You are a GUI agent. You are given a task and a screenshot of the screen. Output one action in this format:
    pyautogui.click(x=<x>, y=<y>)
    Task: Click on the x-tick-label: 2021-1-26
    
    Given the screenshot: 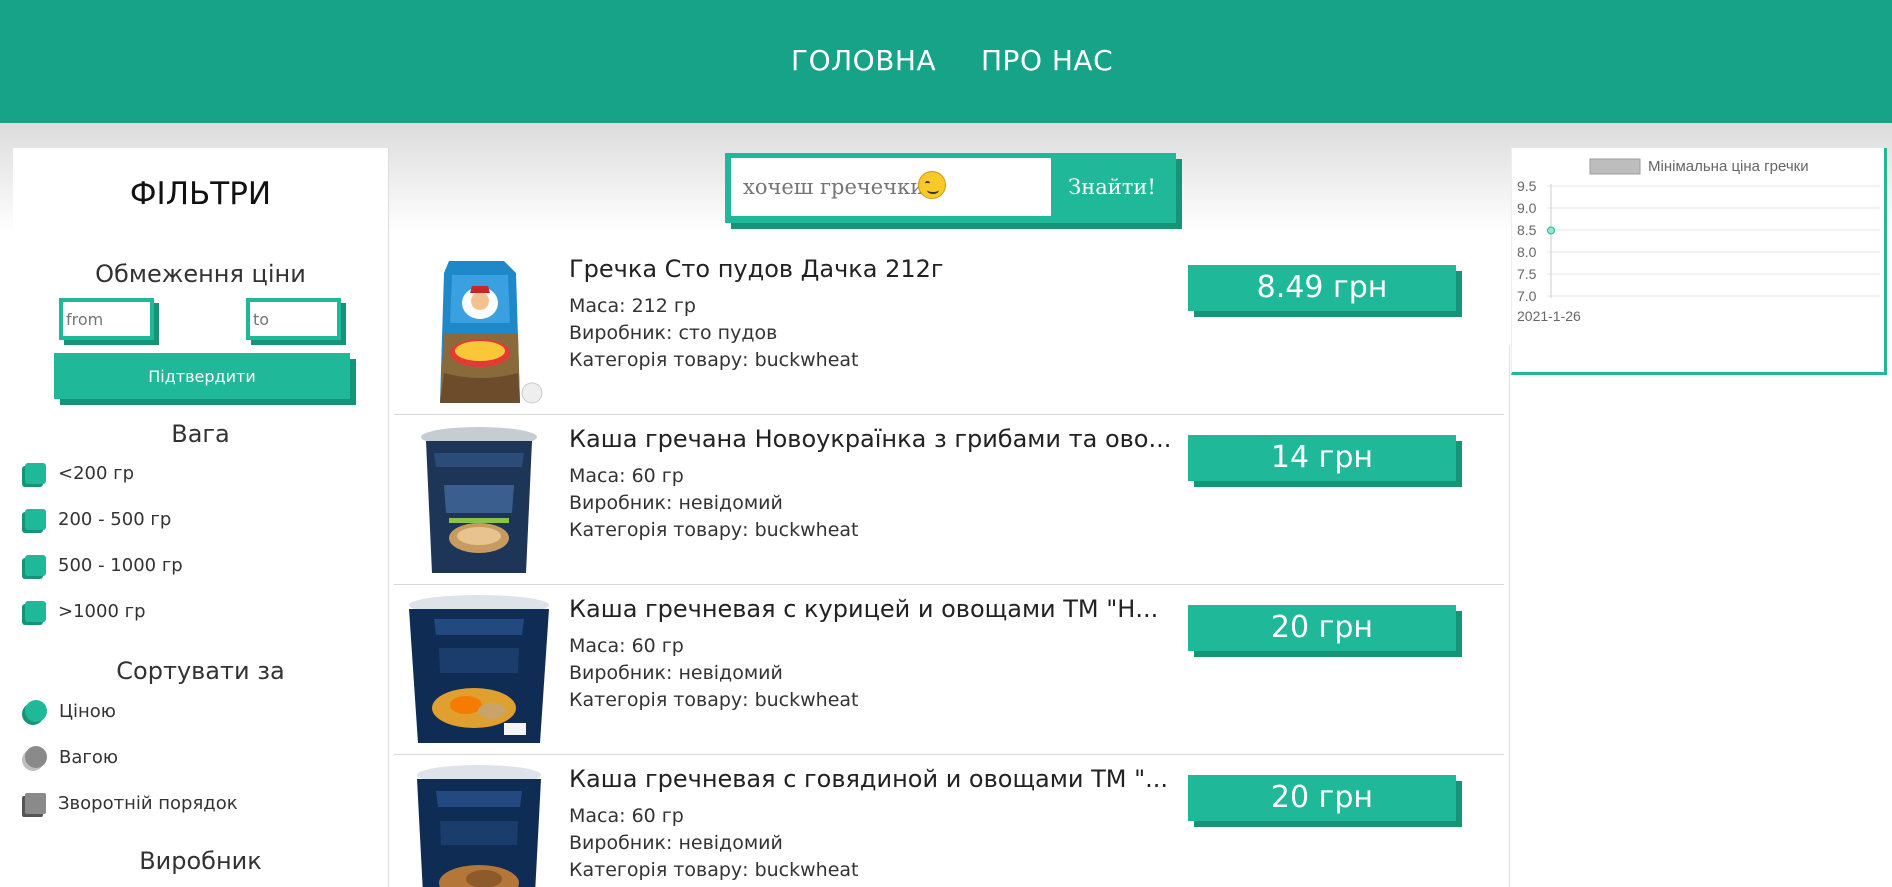 What is the action you would take?
    pyautogui.click(x=1549, y=316)
    